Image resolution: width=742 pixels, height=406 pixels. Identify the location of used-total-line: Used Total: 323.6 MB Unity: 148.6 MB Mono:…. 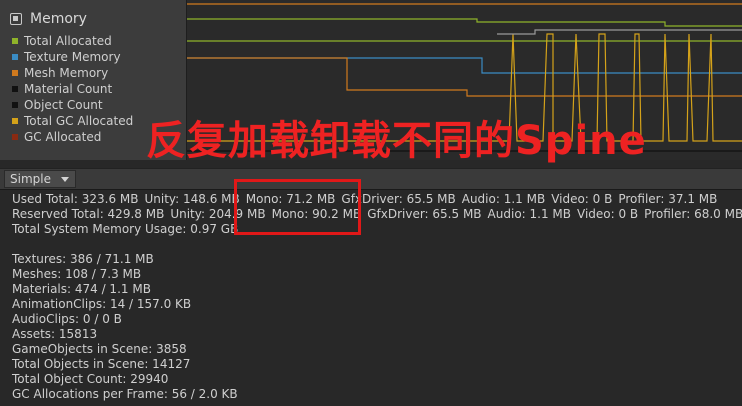
(377, 199).